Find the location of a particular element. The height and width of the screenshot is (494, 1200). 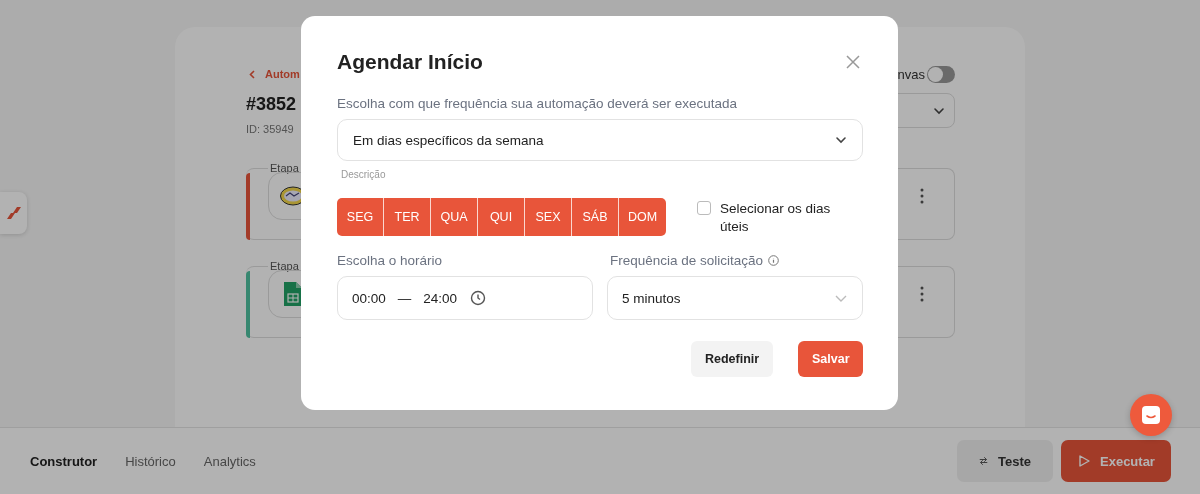

toggle-label: nvas is located at coordinates (911, 74).